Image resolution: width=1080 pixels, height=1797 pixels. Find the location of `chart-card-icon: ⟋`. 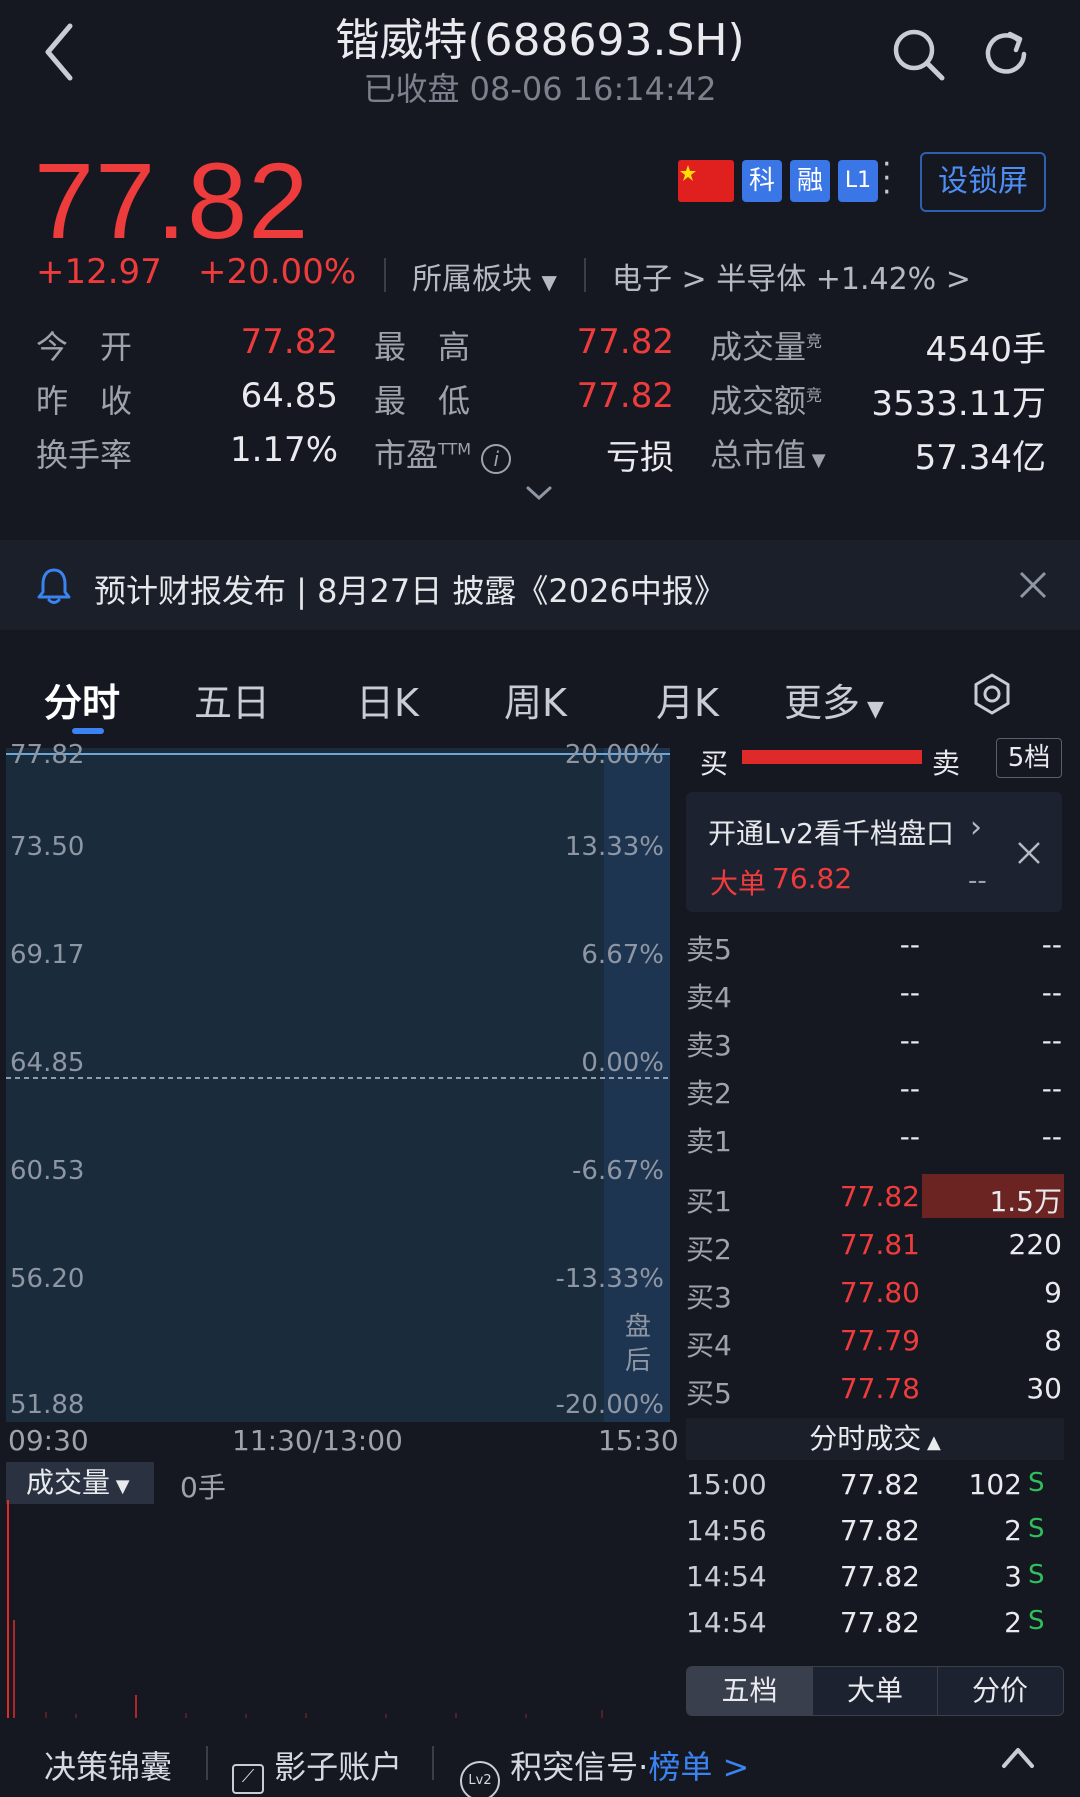

chart-card-icon: ⟋ is located at coordinates (248, 1779).